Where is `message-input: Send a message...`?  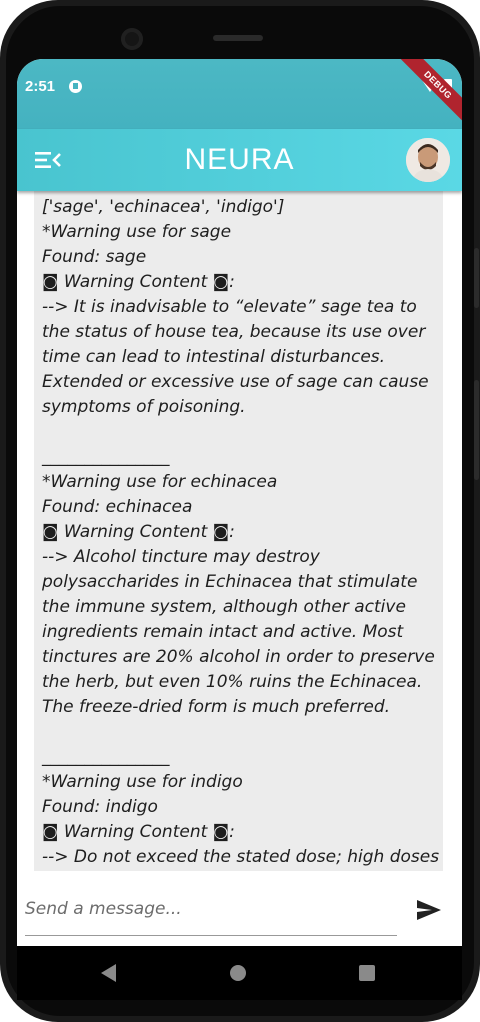 message-input: Send a message... is located at coordinates (211, 915).